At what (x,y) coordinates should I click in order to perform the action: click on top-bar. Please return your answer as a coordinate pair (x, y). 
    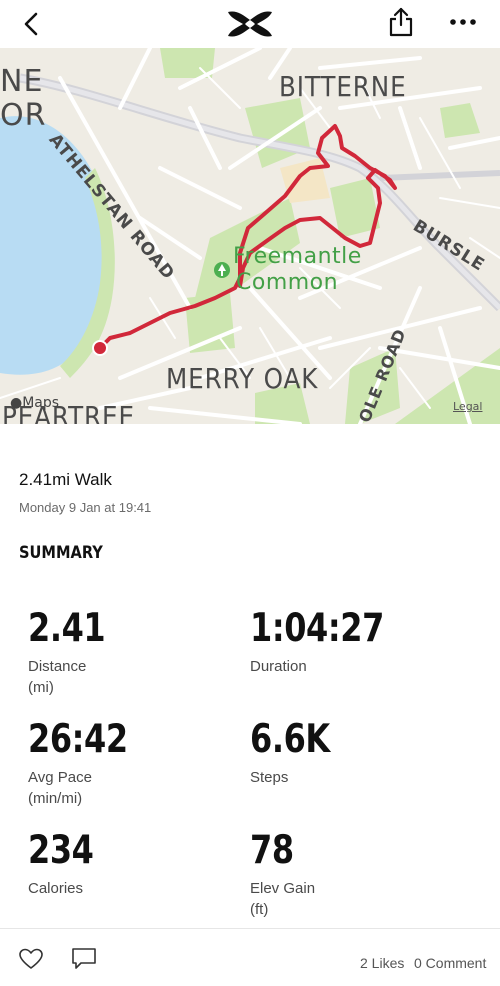
    Looking at the image, I should click on (250, 24).